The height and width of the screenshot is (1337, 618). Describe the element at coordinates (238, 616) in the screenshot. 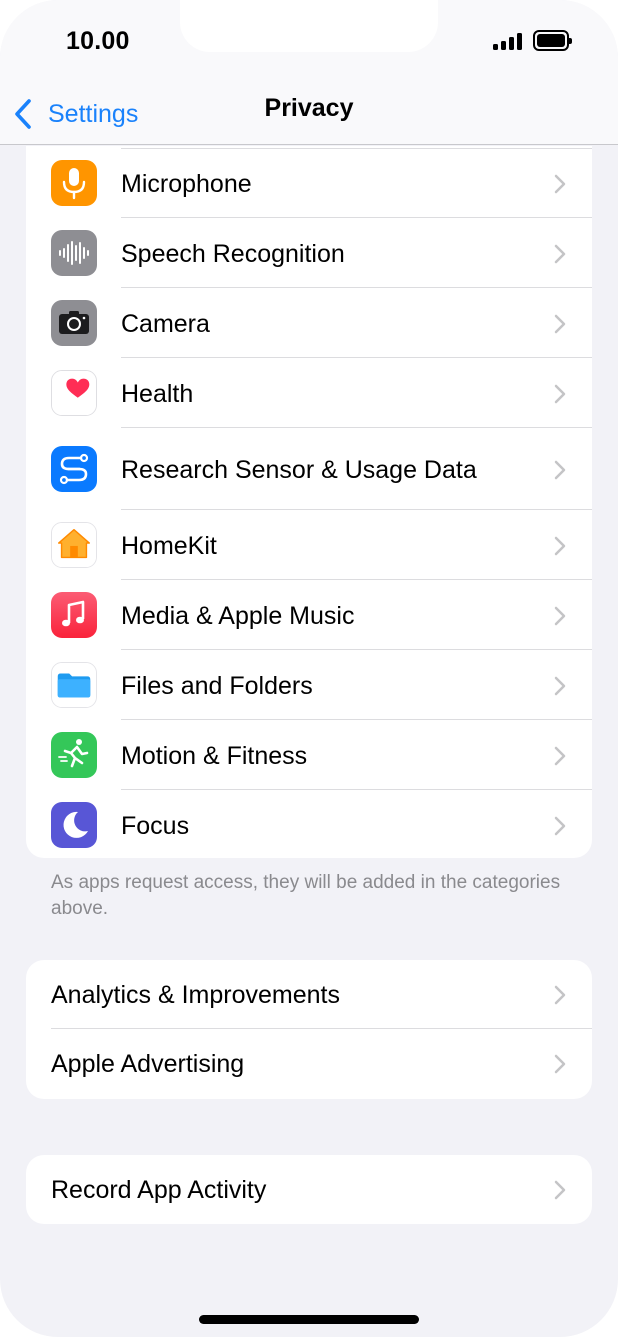

I see `list-item-label: Media & Apple Music` at that location.